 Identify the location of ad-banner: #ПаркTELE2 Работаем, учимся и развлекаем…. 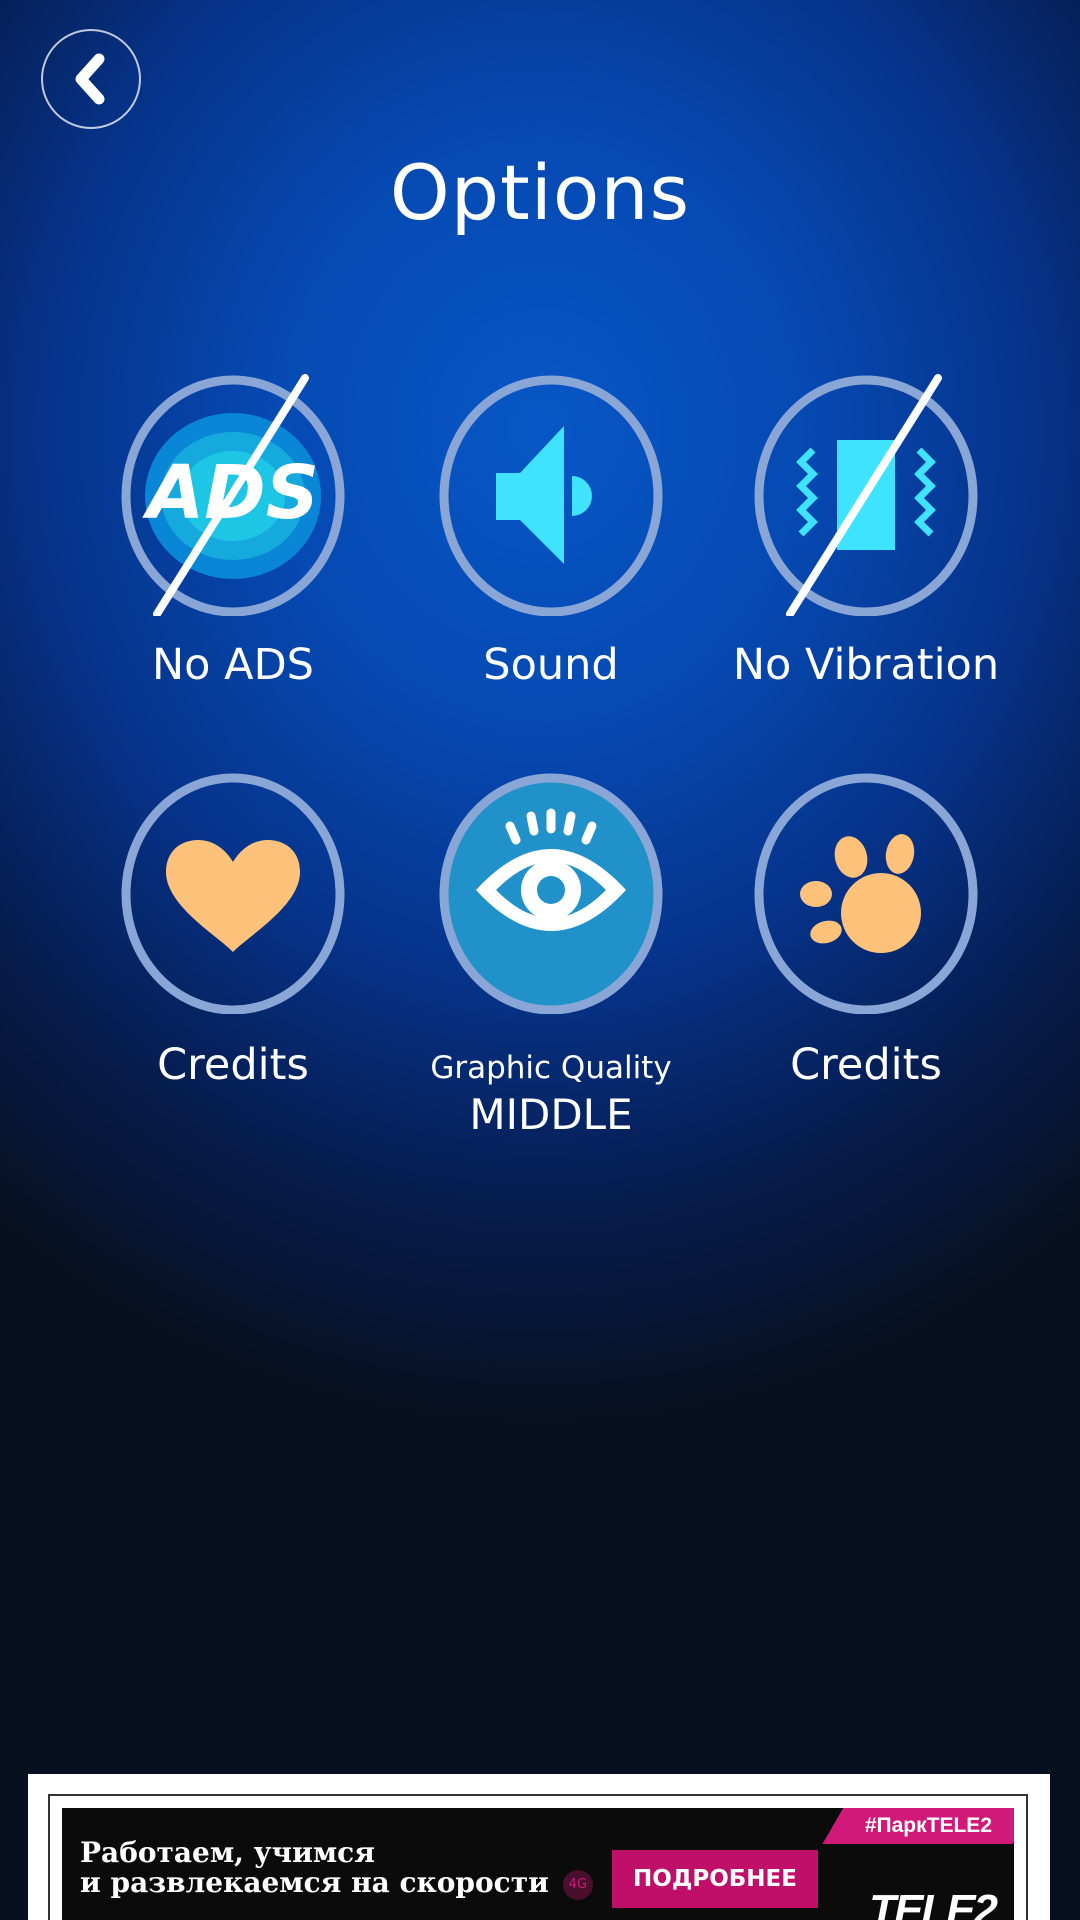
(539, 1847).